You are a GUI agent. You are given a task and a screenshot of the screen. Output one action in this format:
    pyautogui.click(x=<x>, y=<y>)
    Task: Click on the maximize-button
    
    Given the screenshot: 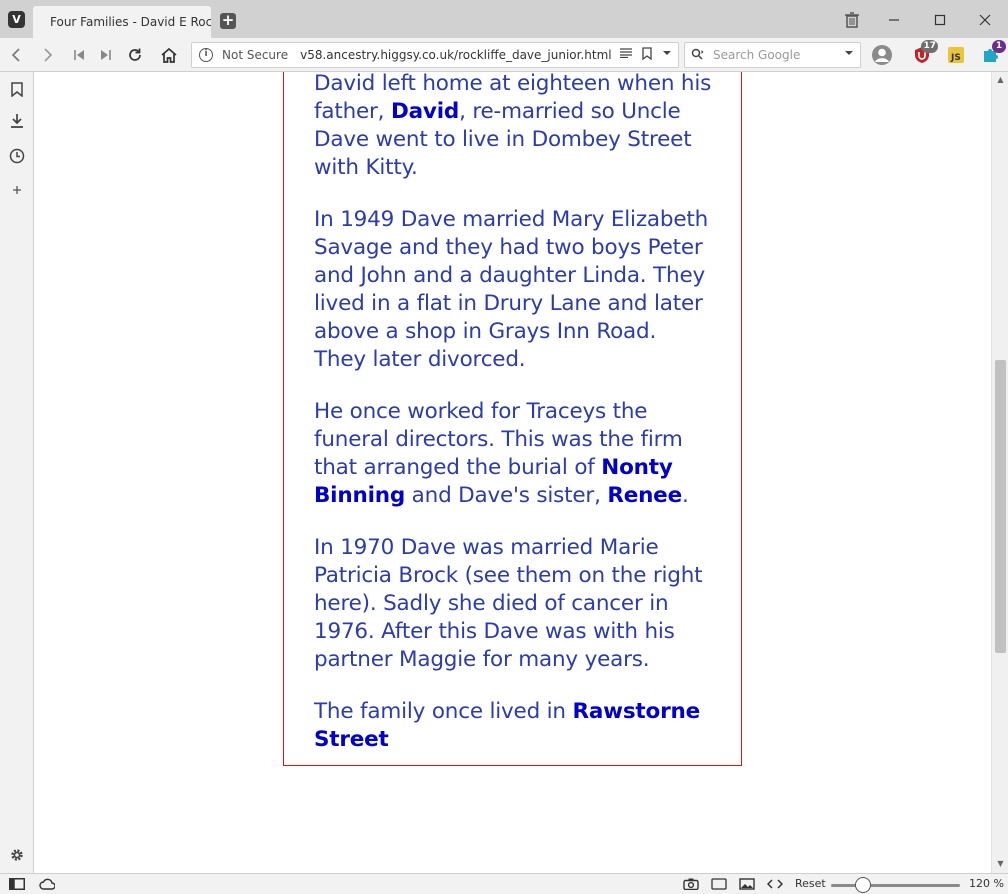 What is the action you would take?
    pyautogui.click(x=940, y=20)
    